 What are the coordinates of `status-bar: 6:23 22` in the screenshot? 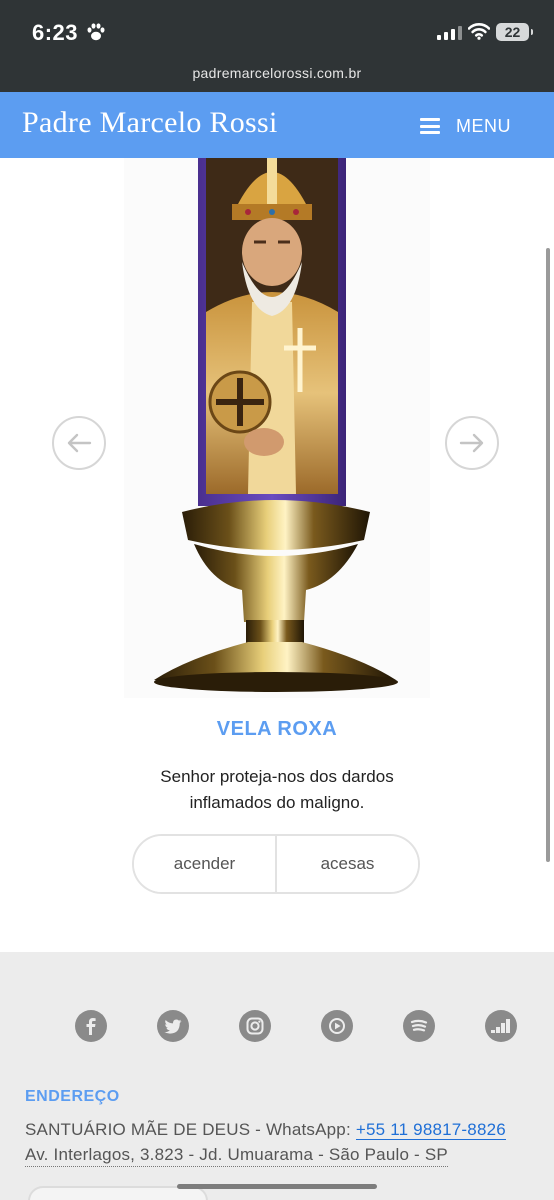 It's located at (277, 29).